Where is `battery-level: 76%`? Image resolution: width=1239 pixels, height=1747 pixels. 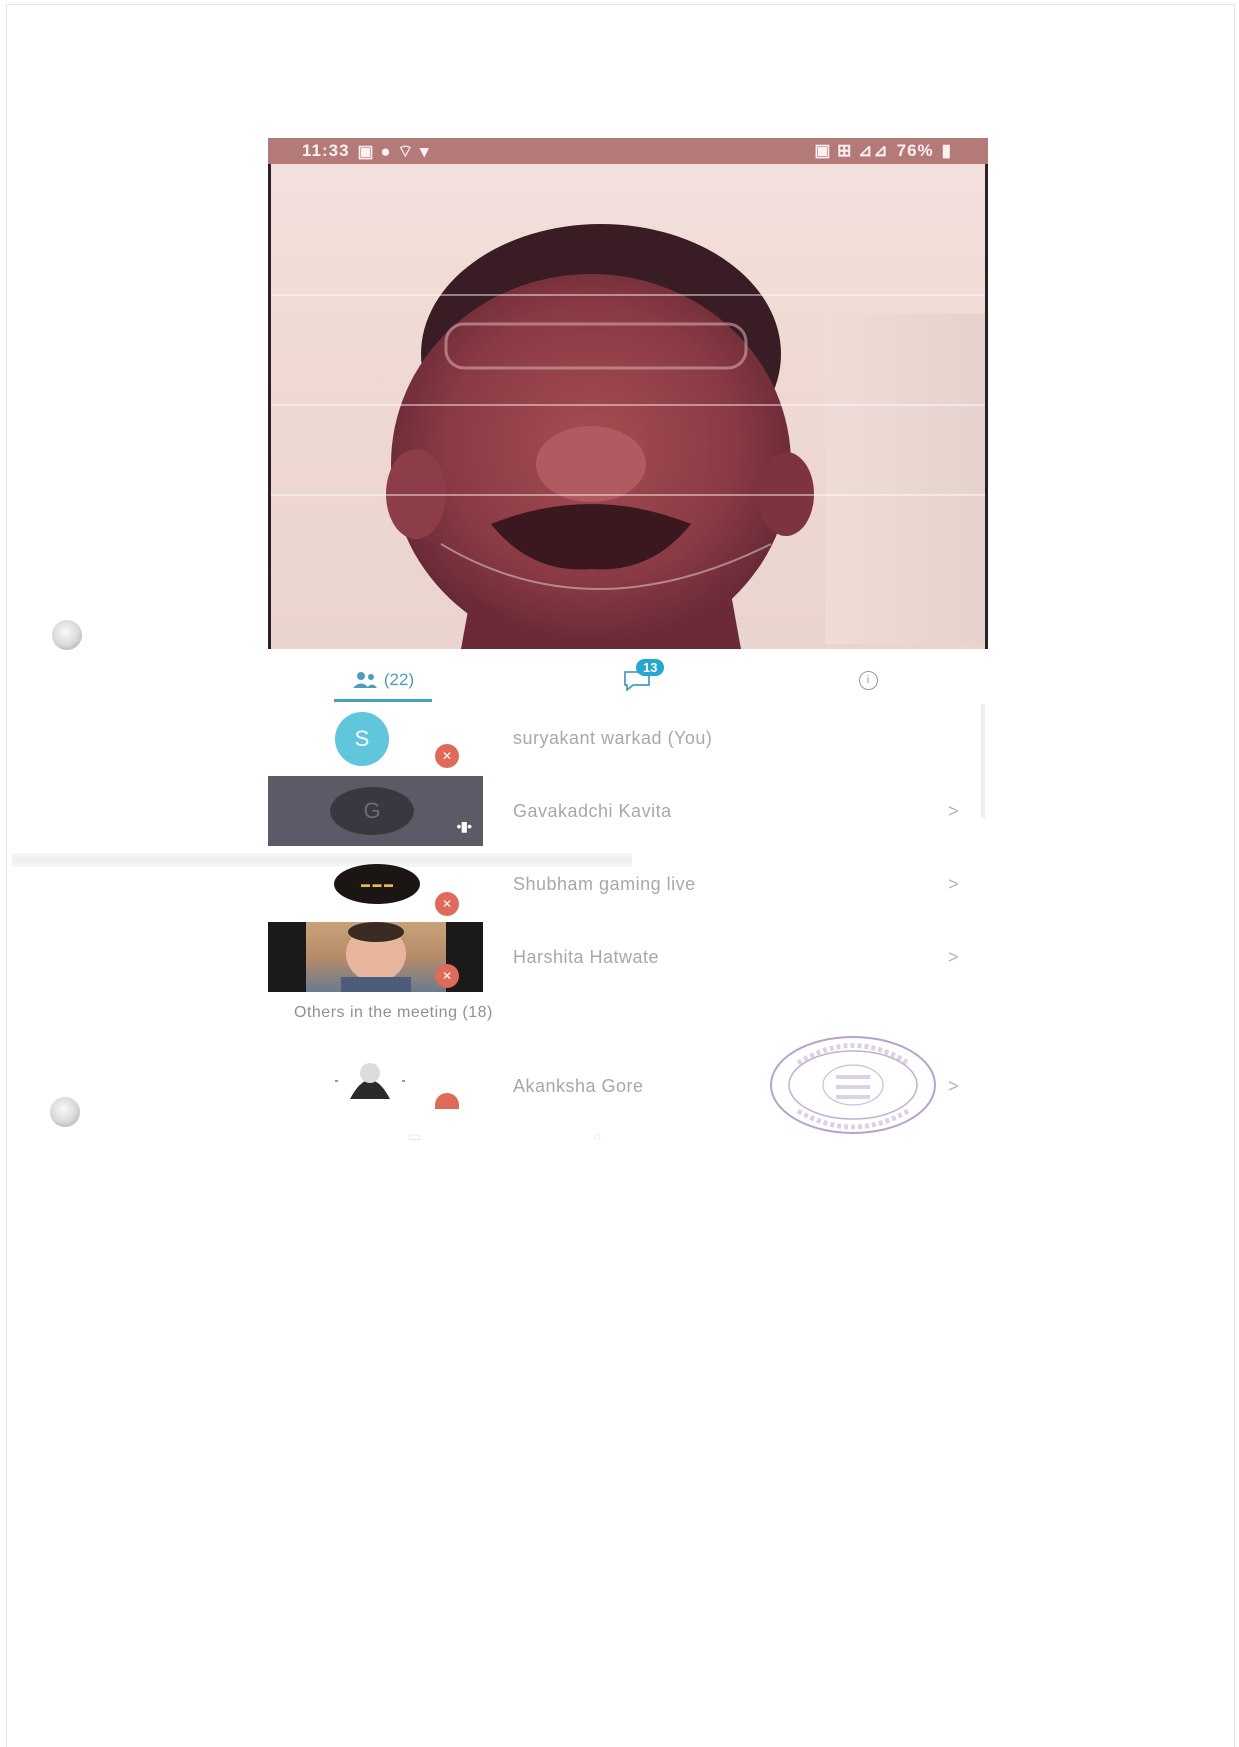
battery-level: 76% is located at coordinates (915, 150).